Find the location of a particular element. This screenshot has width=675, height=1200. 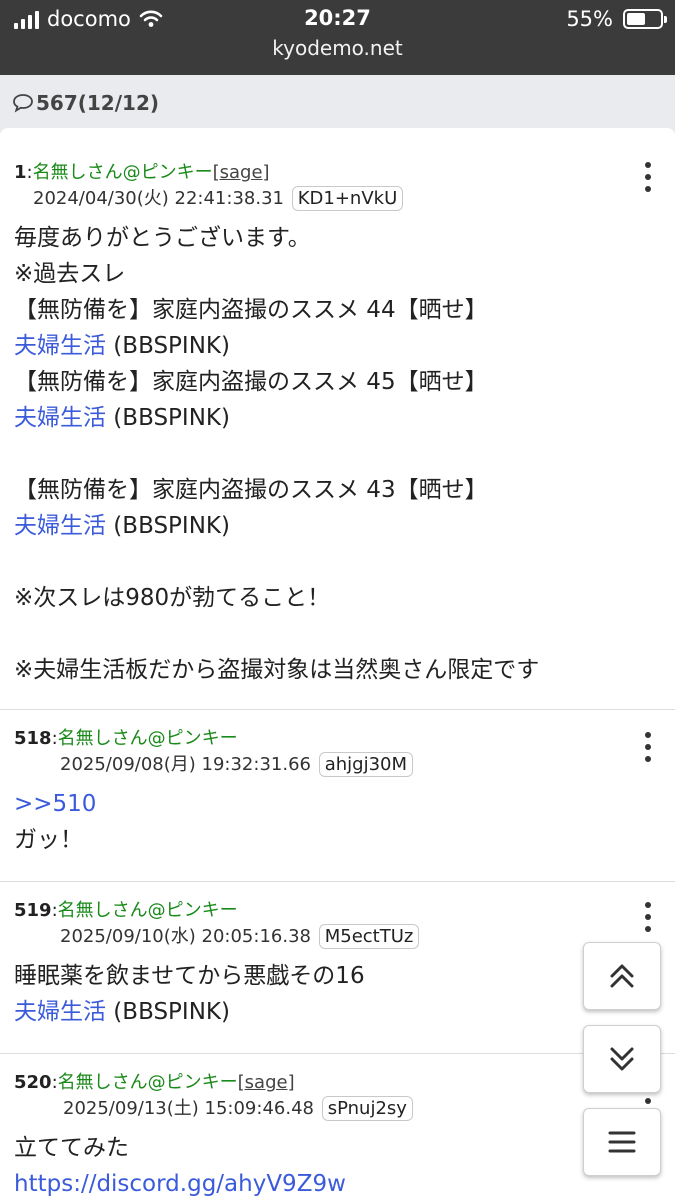

double-chevron-down-icon is located at coordinates (622, 1059).